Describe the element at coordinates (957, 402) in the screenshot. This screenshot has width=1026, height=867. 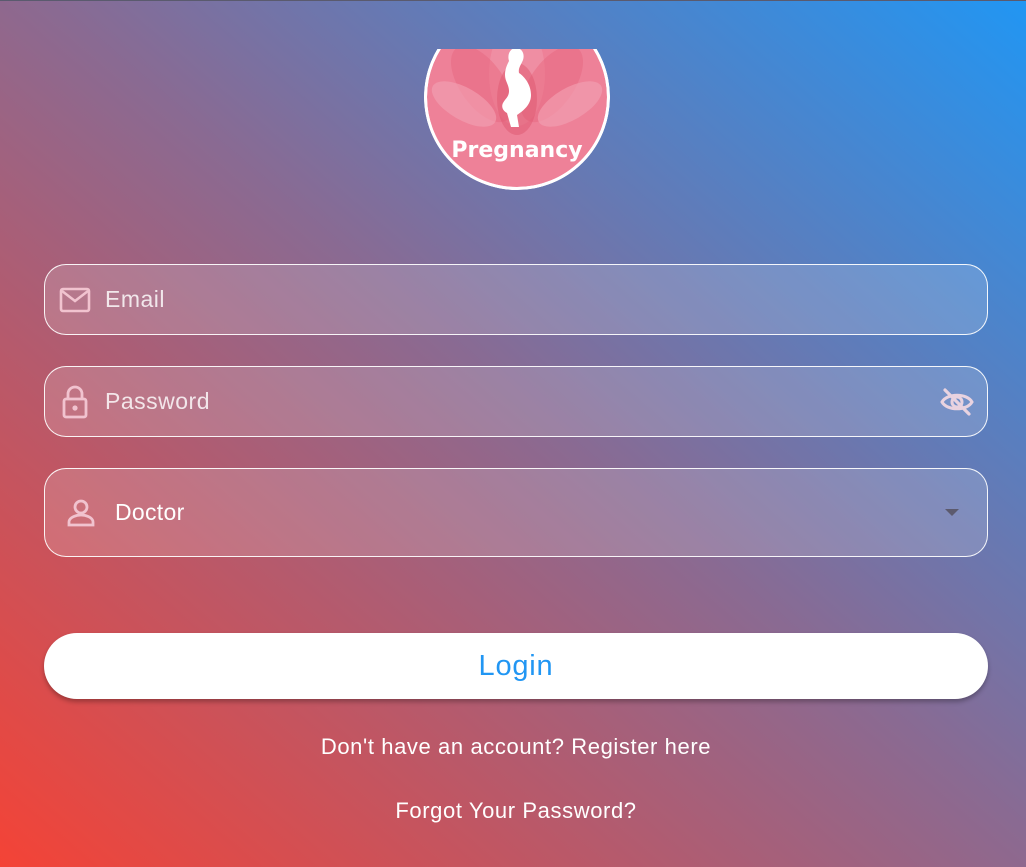
I see `eye-off-icon` at that location.